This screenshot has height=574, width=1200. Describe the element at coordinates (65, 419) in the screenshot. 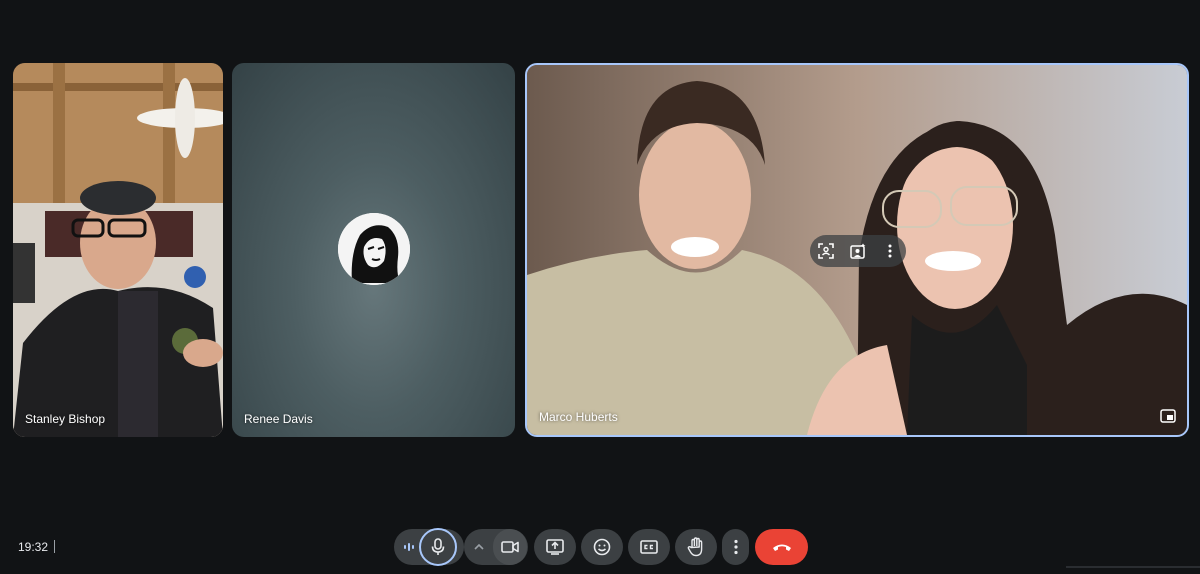

I see `participant-name: Stanley Bishop` at that location.